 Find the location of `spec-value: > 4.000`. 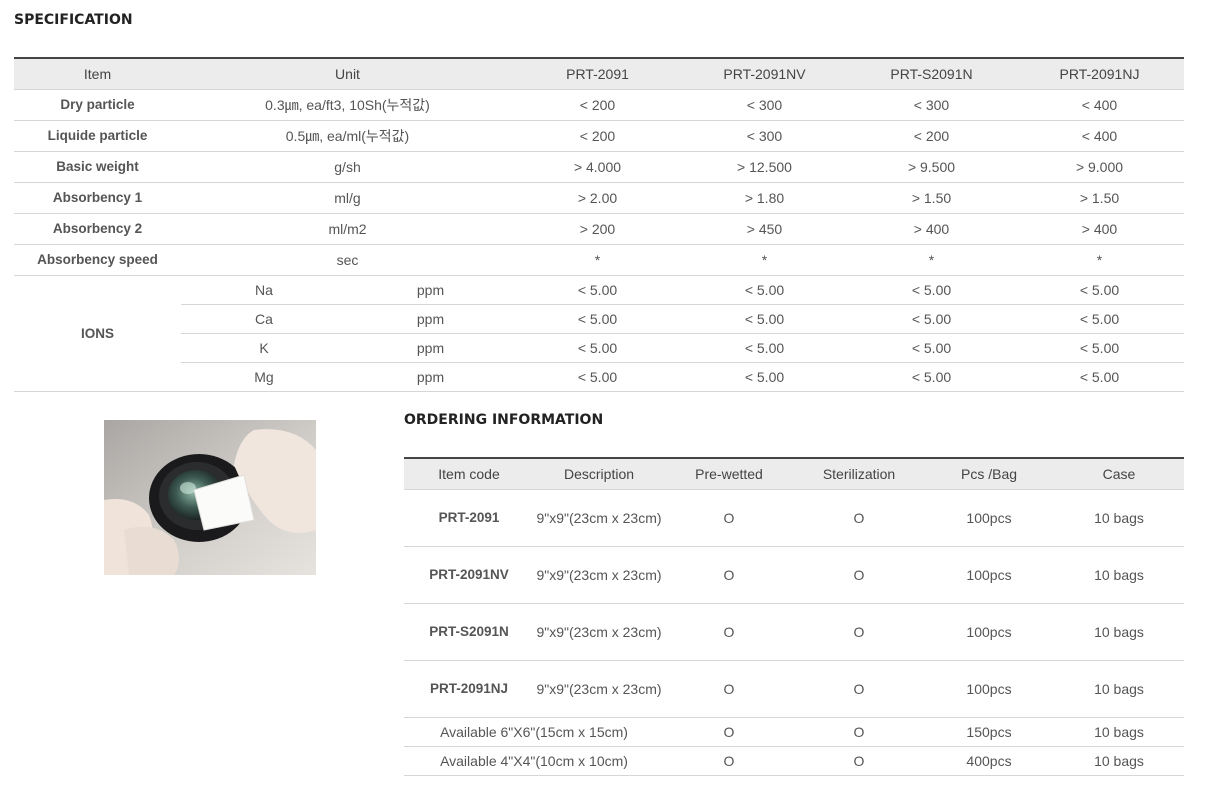

spec-value: > 4.000 is located at coordinates (597, 167).